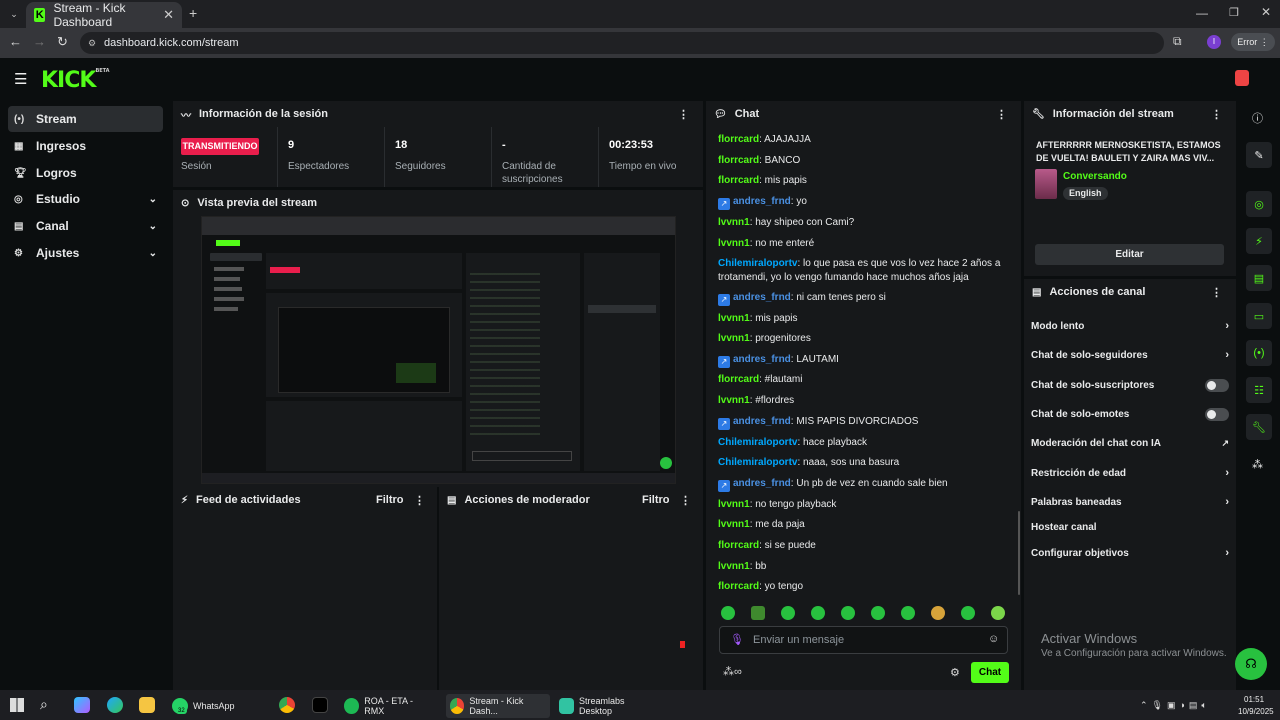 This screenshot has height=720, width=1280. What do you see at coordinates (62, 42) in the screenshot?
I see `reload-button: ↻` at bounding box center [62, 42].